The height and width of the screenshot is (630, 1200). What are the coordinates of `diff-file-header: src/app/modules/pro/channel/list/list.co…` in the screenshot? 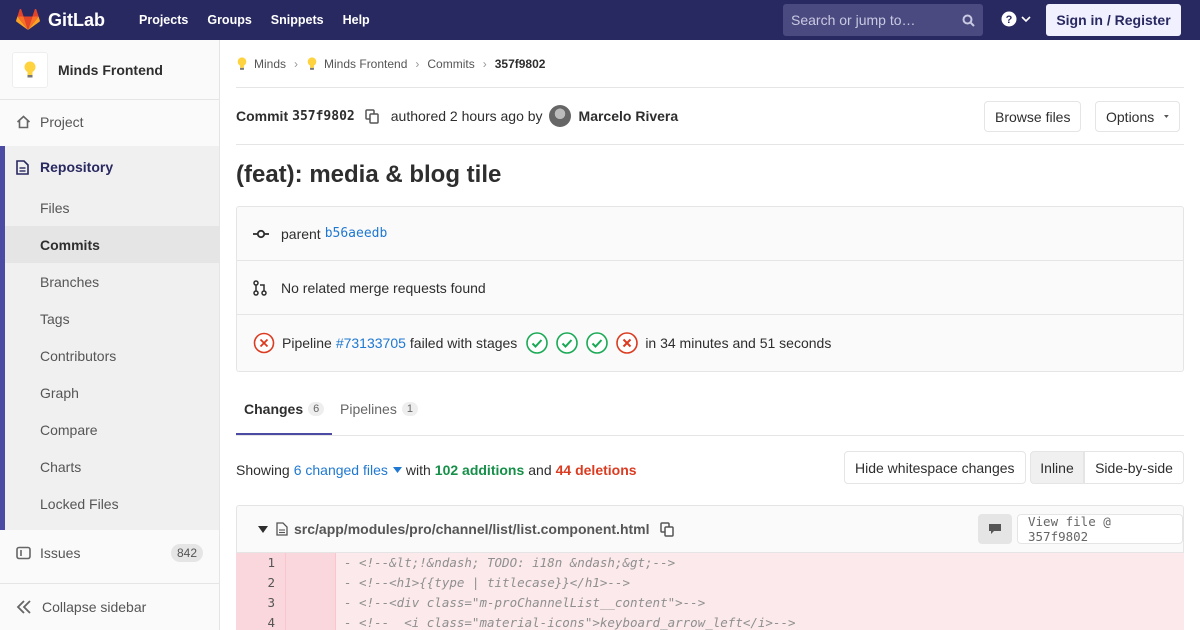 It's located at (710, 529).